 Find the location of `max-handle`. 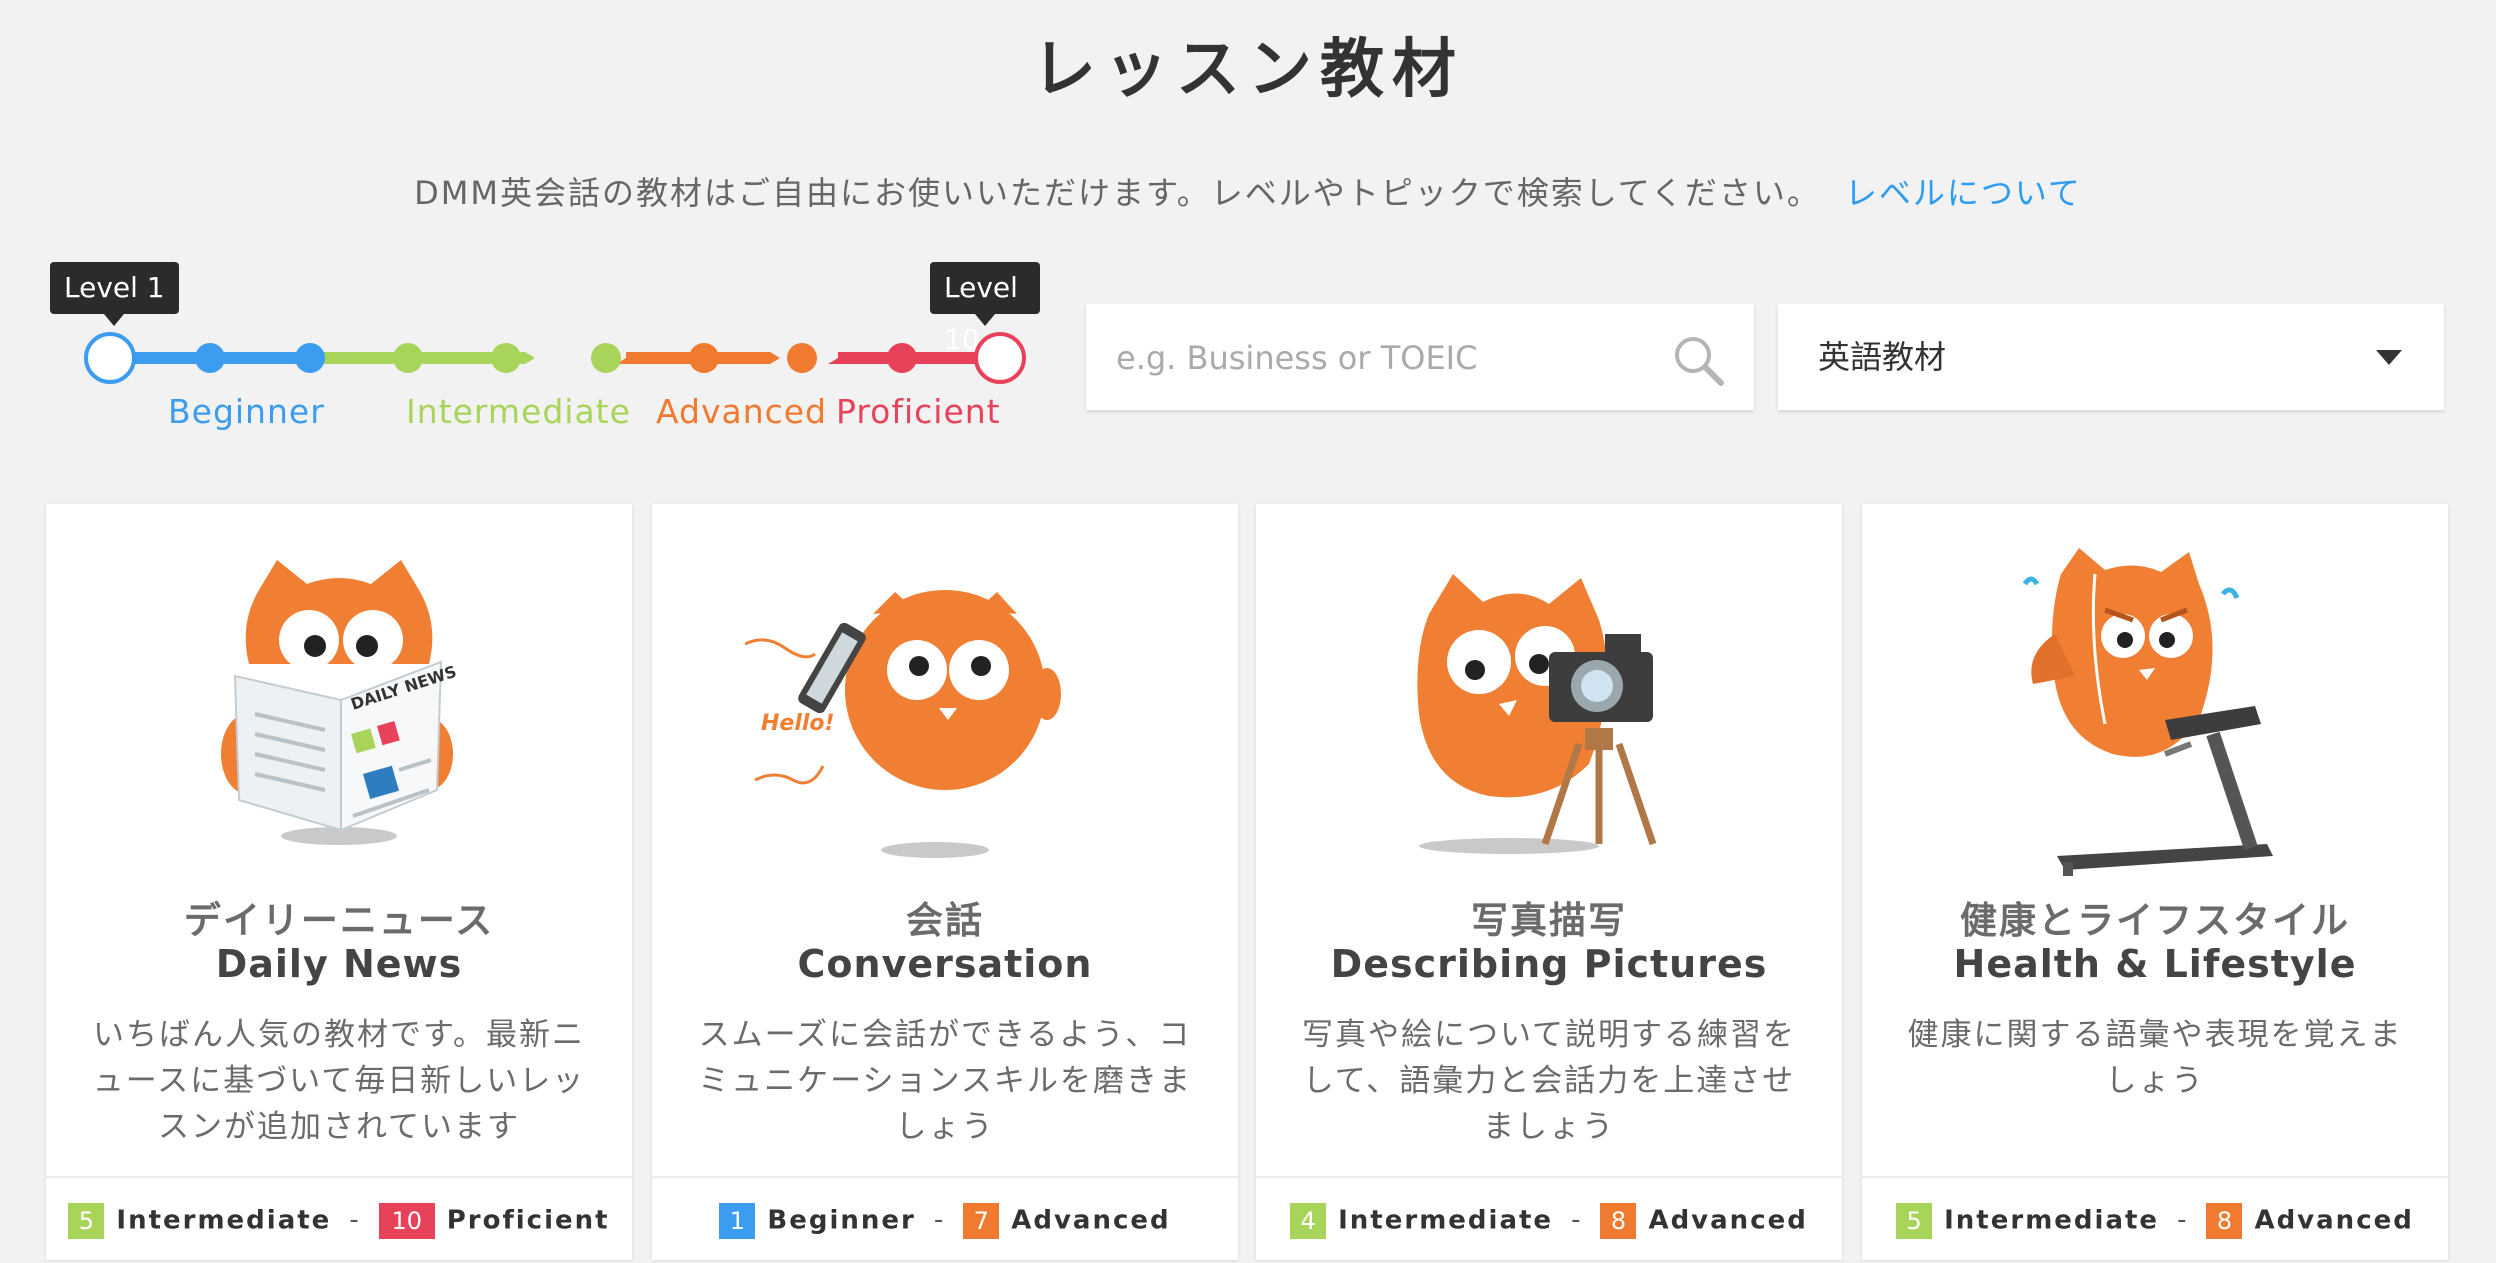

max-handle is located at coordinates (1000, 358).